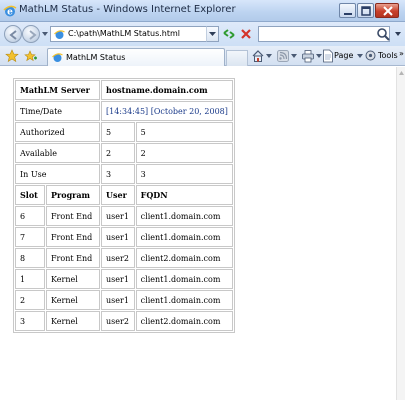  What do you see at coordinates (30, 279) in the screenshot?
I see `table-cell: 1` at bounding box center [30, 279].